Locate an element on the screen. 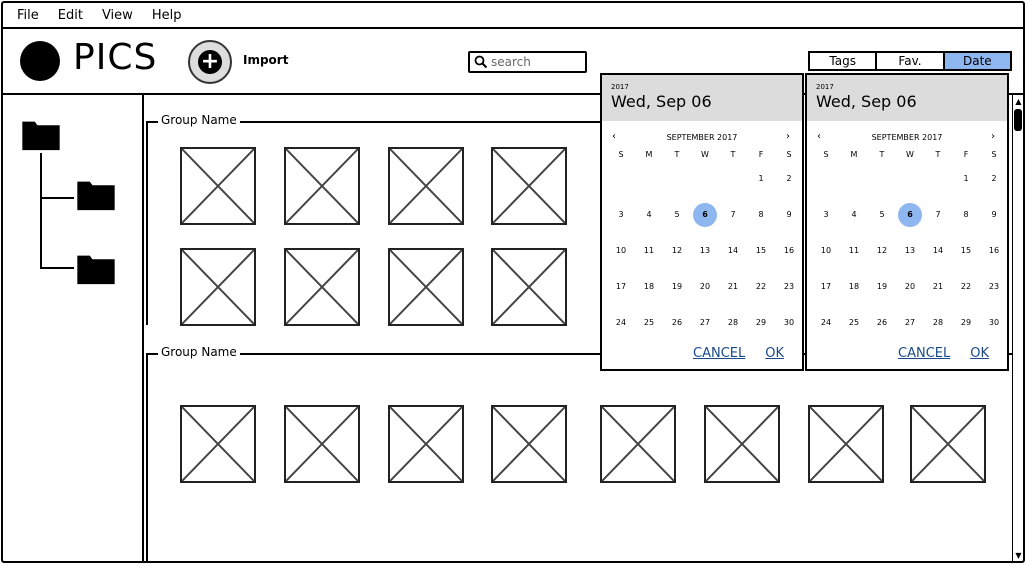 The height and width of the screenshot is (565, 1027). menu-file: File is located at coordinates (28, 15).